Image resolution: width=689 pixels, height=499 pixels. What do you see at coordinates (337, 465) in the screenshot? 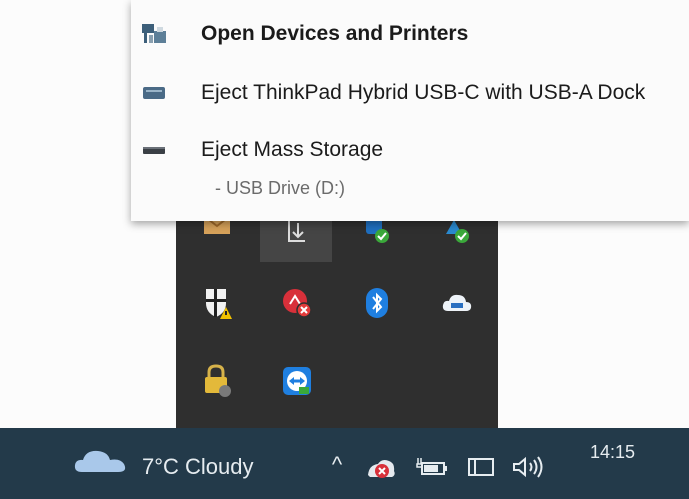
I see `show-hidden-icons-chevron-icon: ^` at bounding box center [337, 465].